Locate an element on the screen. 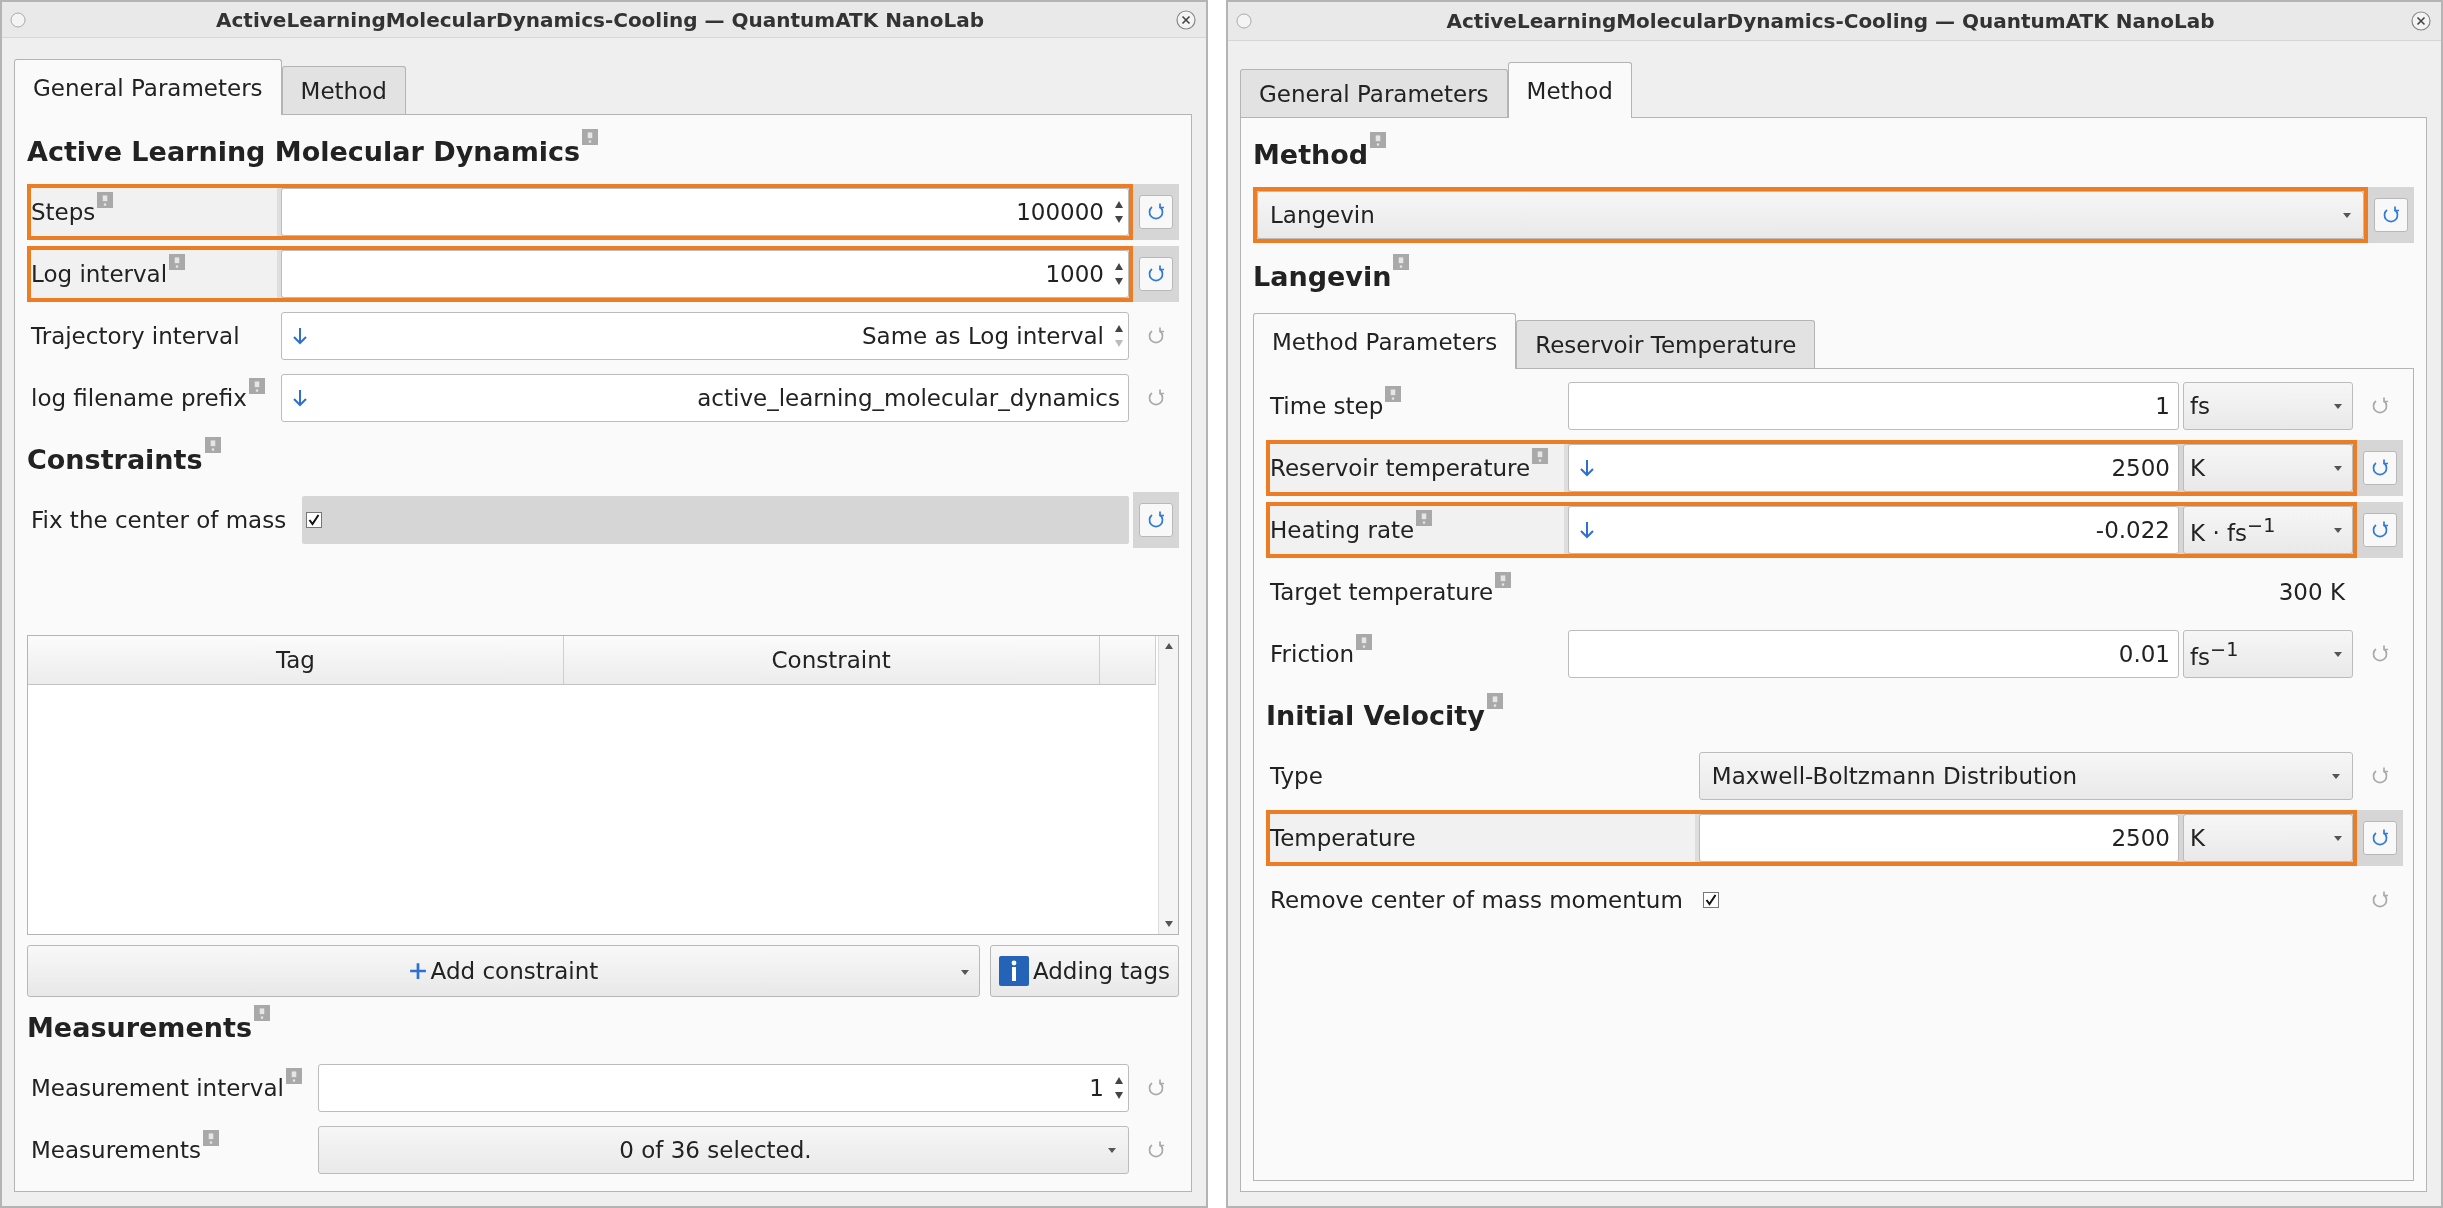  field-label: Reservoir temperature is located at coordinates (1400, 468).